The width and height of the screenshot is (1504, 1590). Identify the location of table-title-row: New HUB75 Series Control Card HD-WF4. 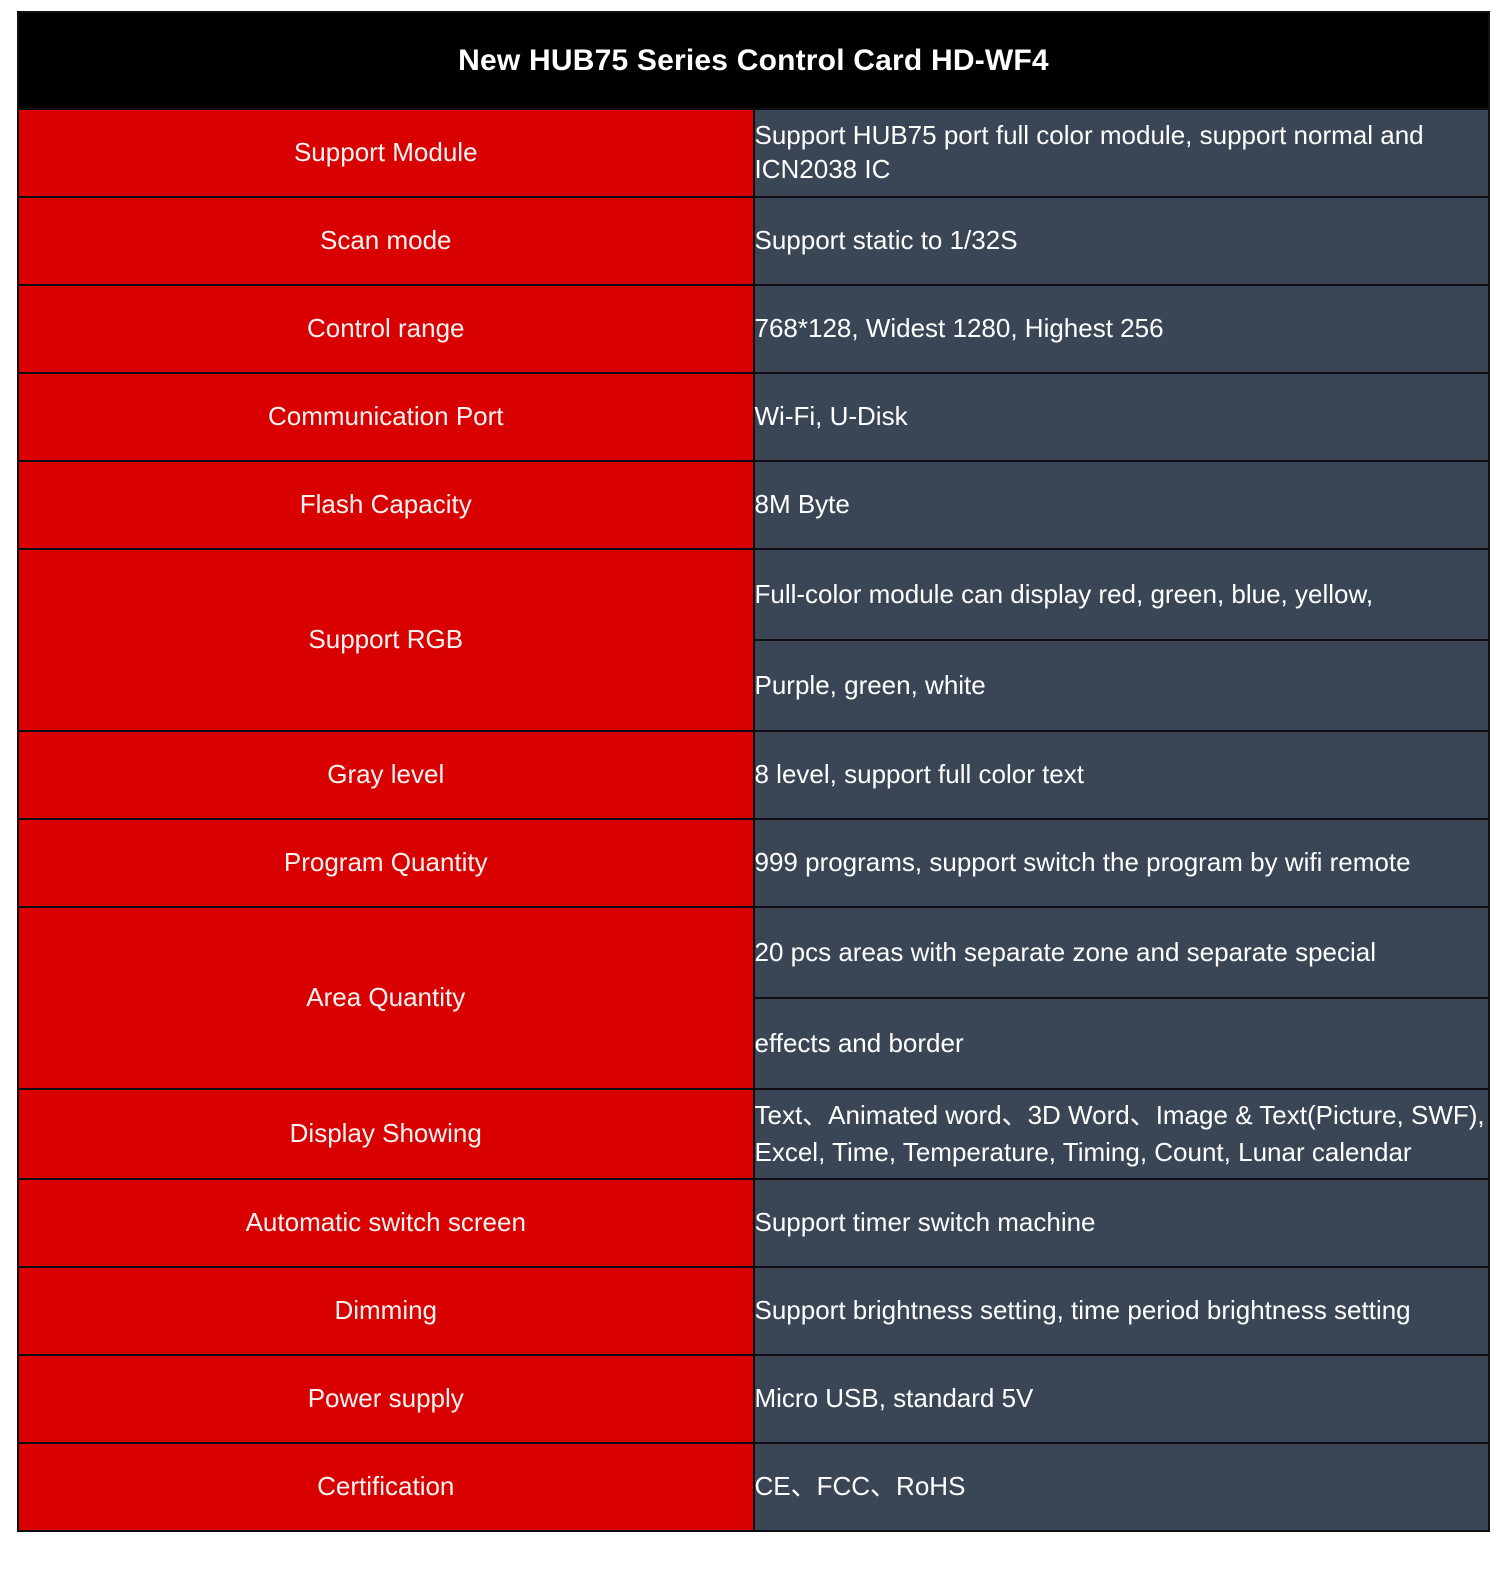
(753, 60).